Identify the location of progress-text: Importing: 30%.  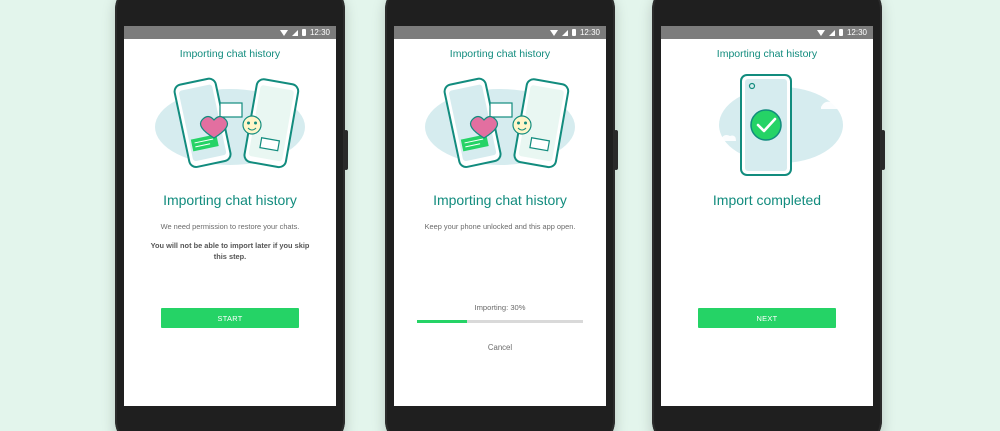
(500, 307).